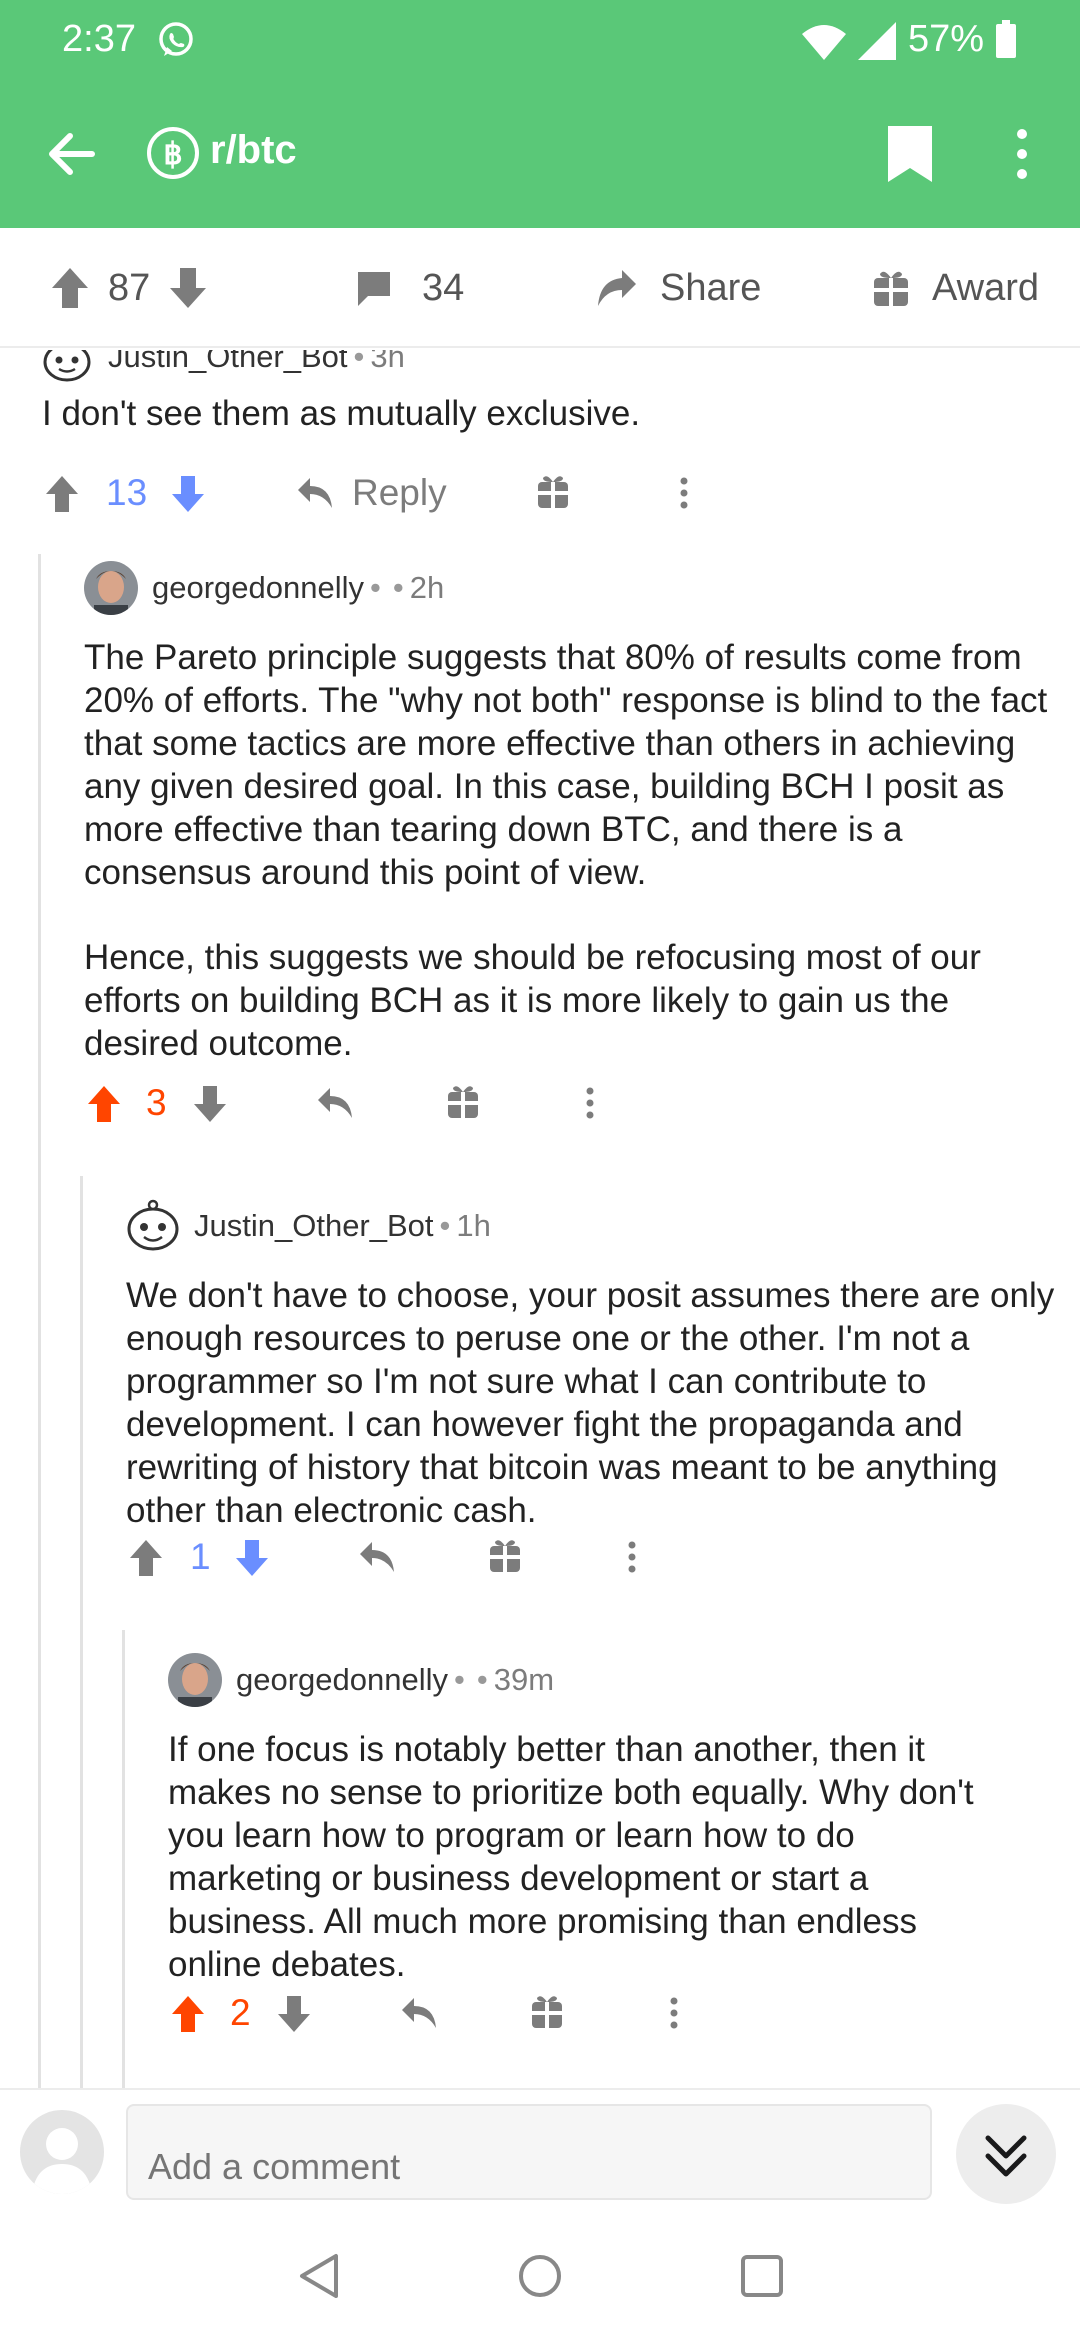  I want to click on comment-count: 34, so click(443, 287).